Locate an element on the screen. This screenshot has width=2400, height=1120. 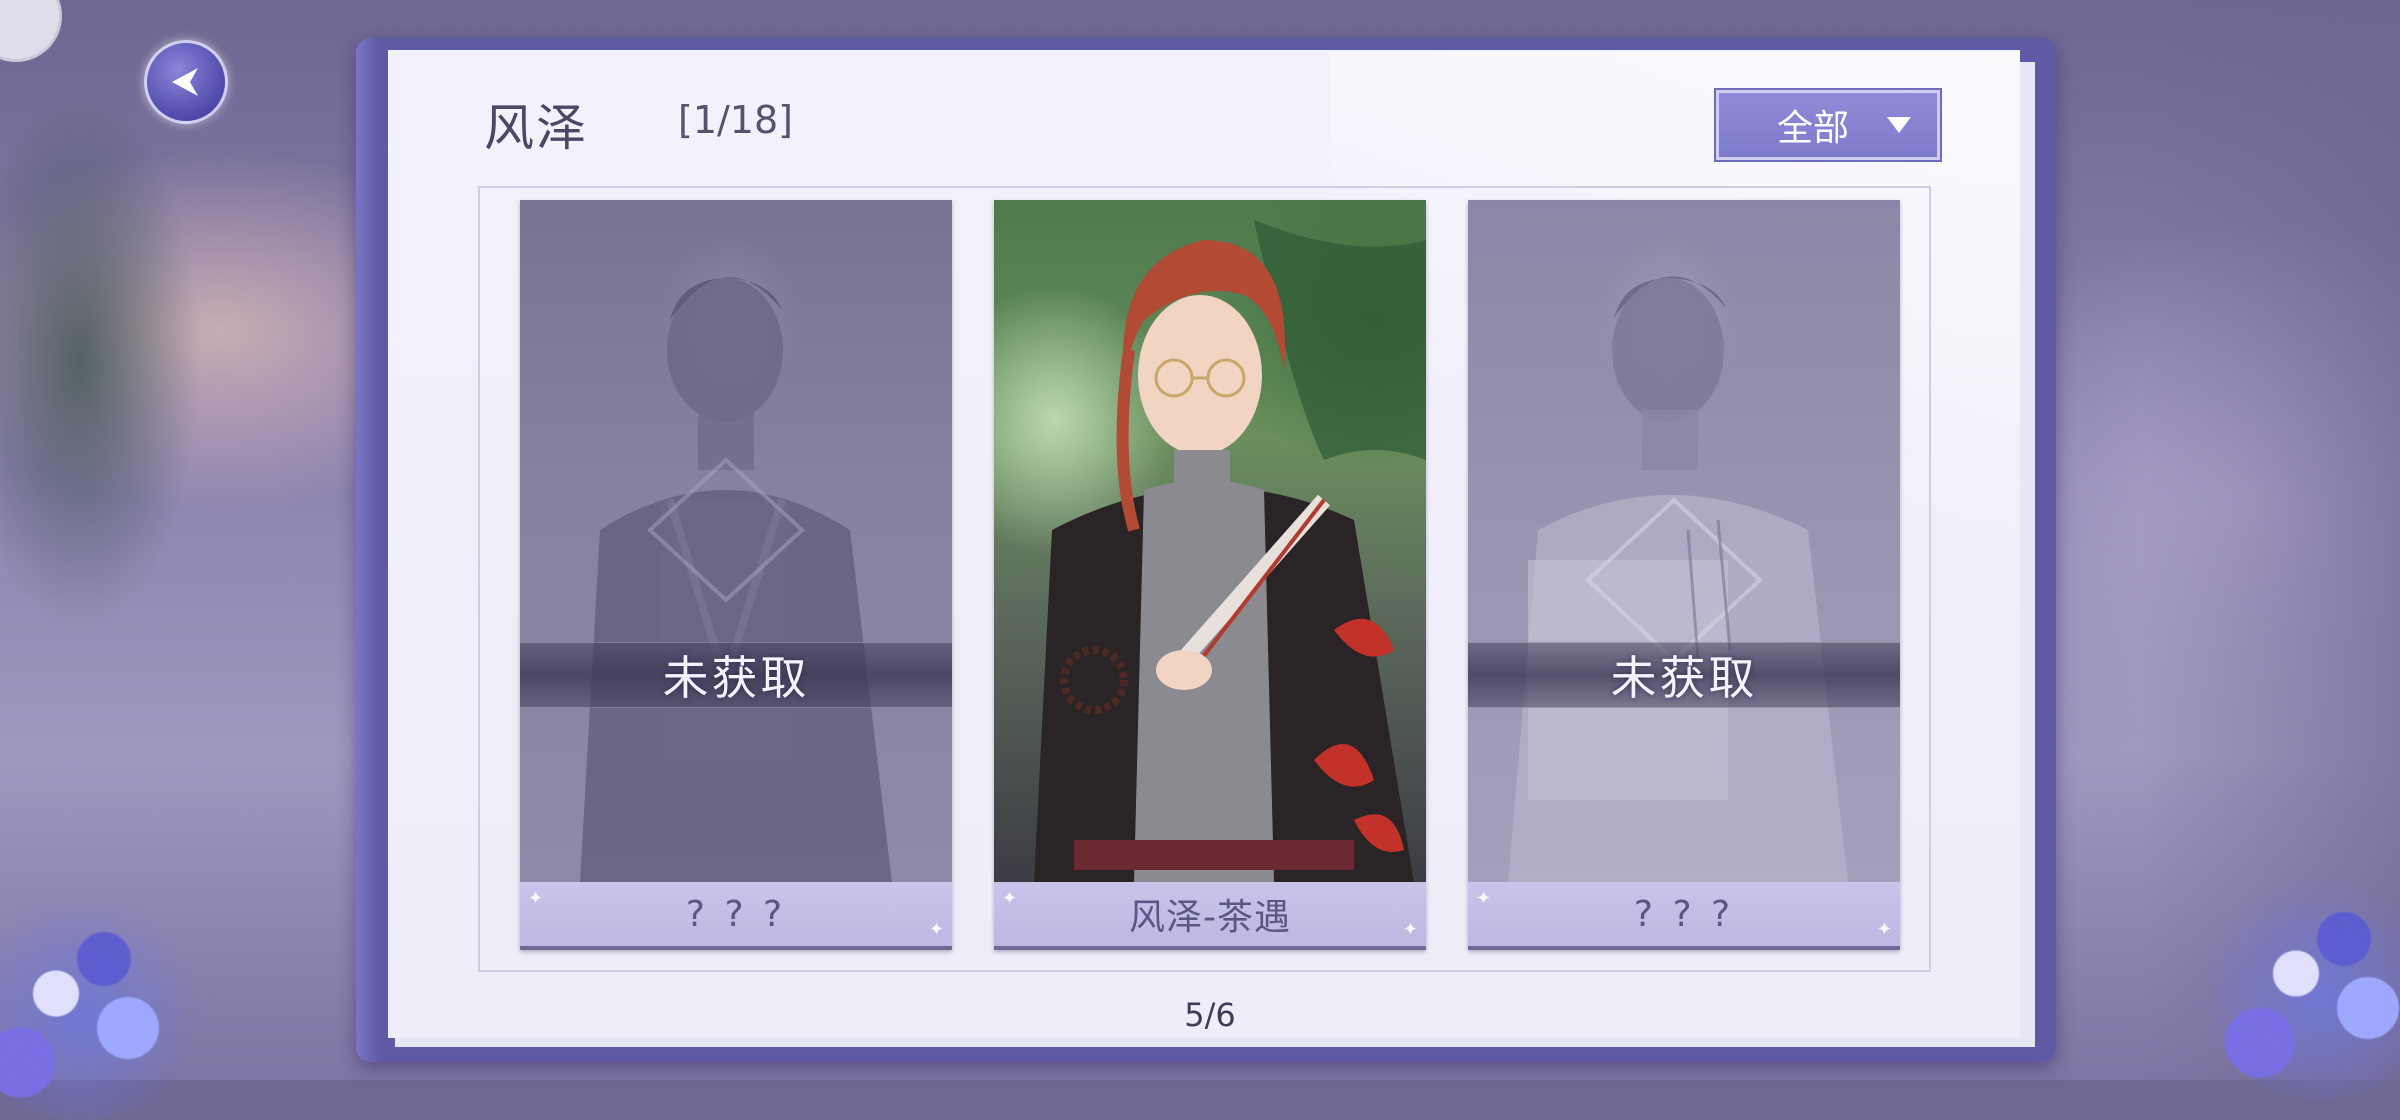
dropdown-caret-icon is located at coordinates (1899, 125).